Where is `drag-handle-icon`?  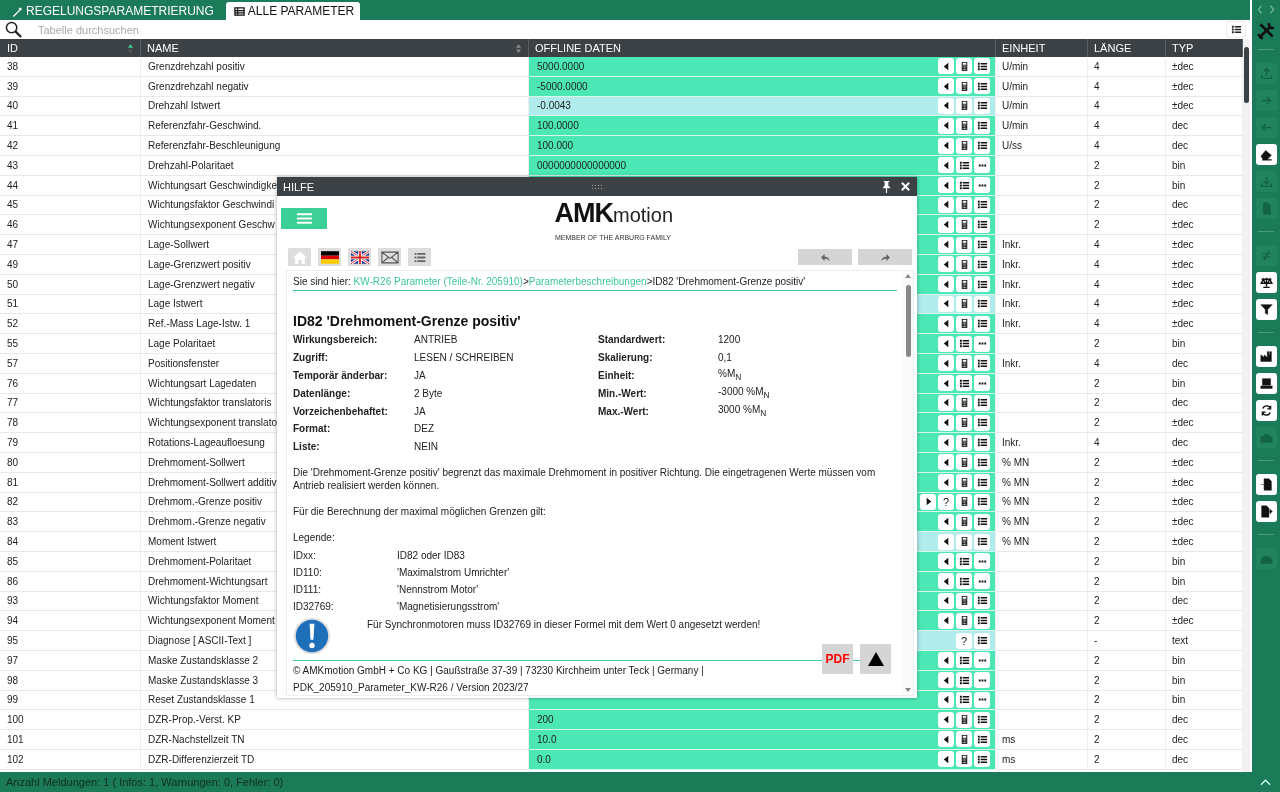
drag-handle-icon is located at coordinates (597, 186).